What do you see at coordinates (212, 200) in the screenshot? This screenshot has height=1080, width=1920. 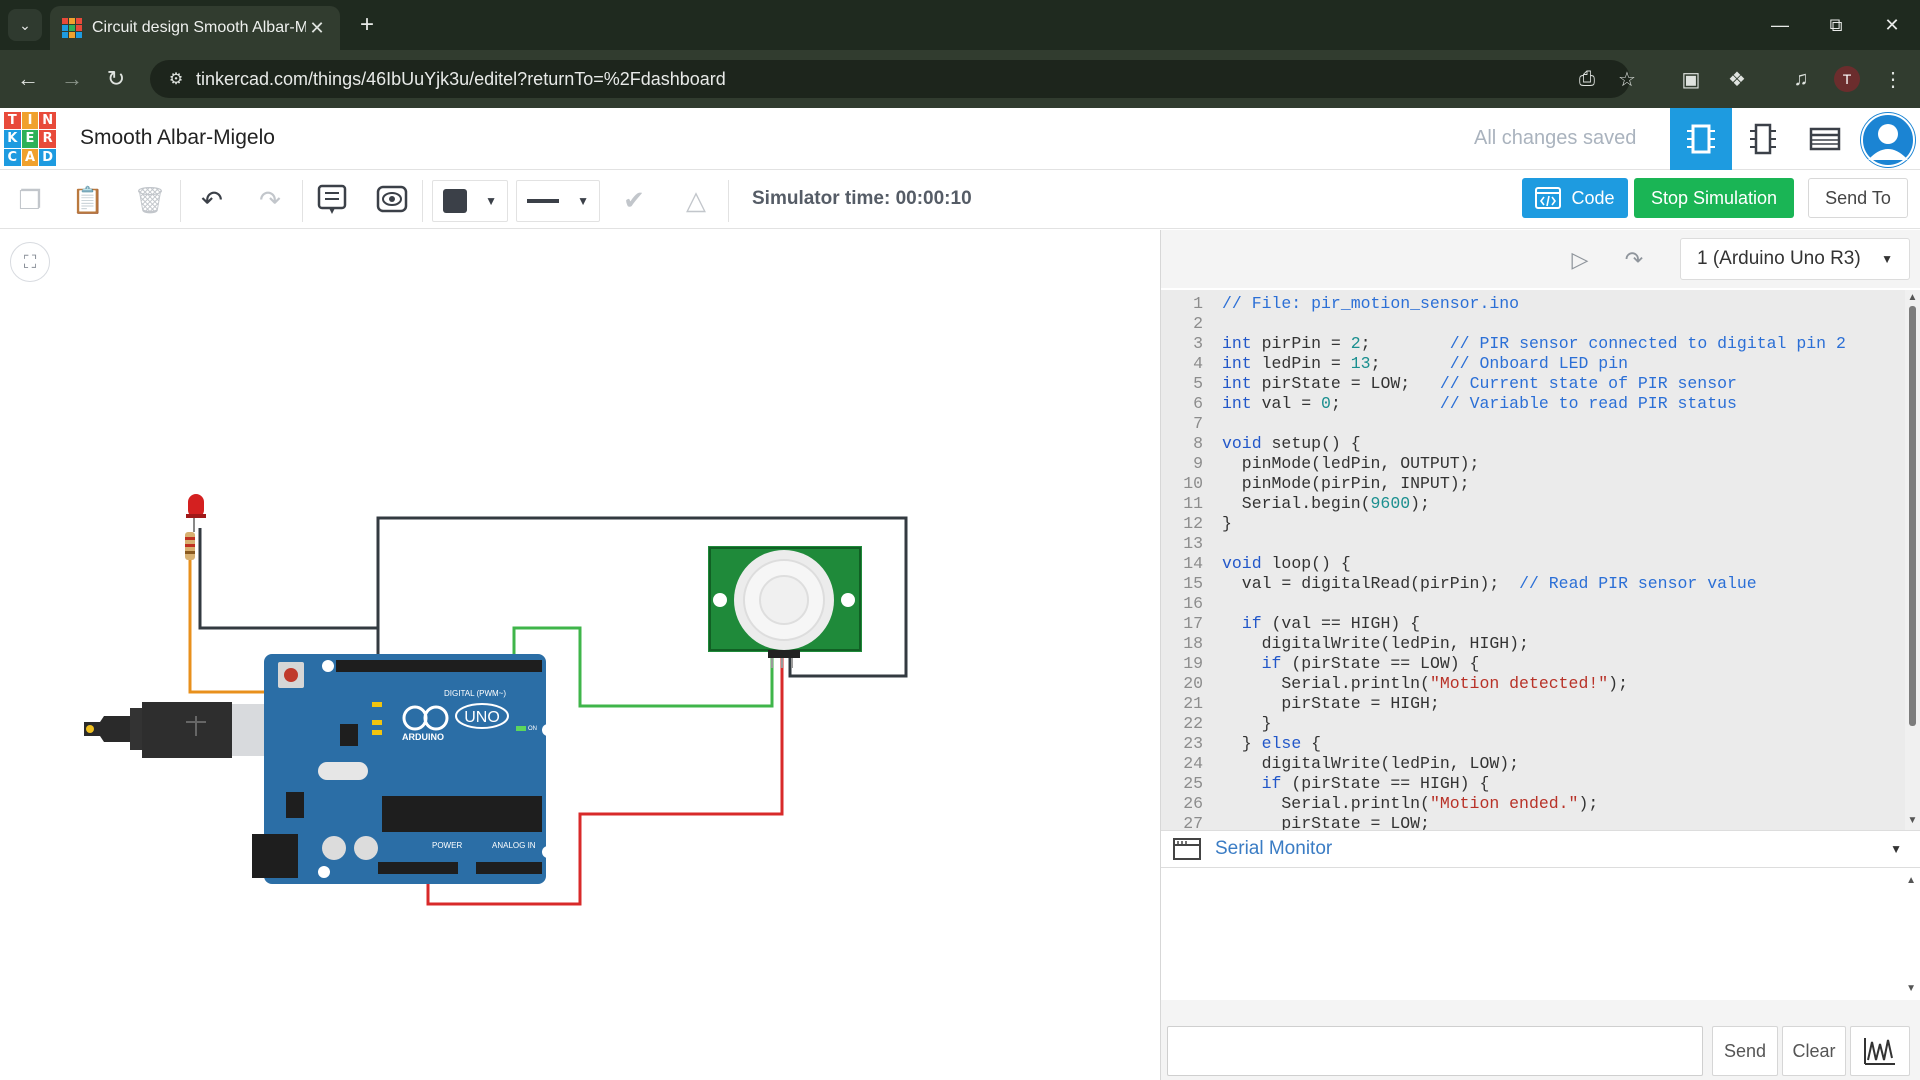 I see `undo-icon: ↶` at bounding box center [212, 200].